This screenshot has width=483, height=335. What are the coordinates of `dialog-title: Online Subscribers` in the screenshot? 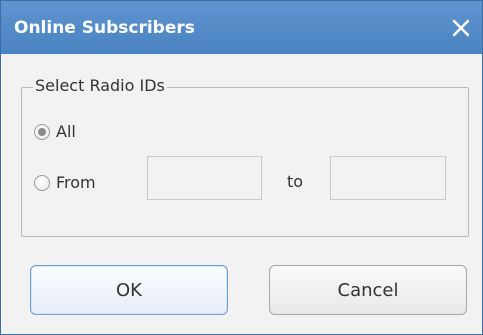 It's located at (104, 28).